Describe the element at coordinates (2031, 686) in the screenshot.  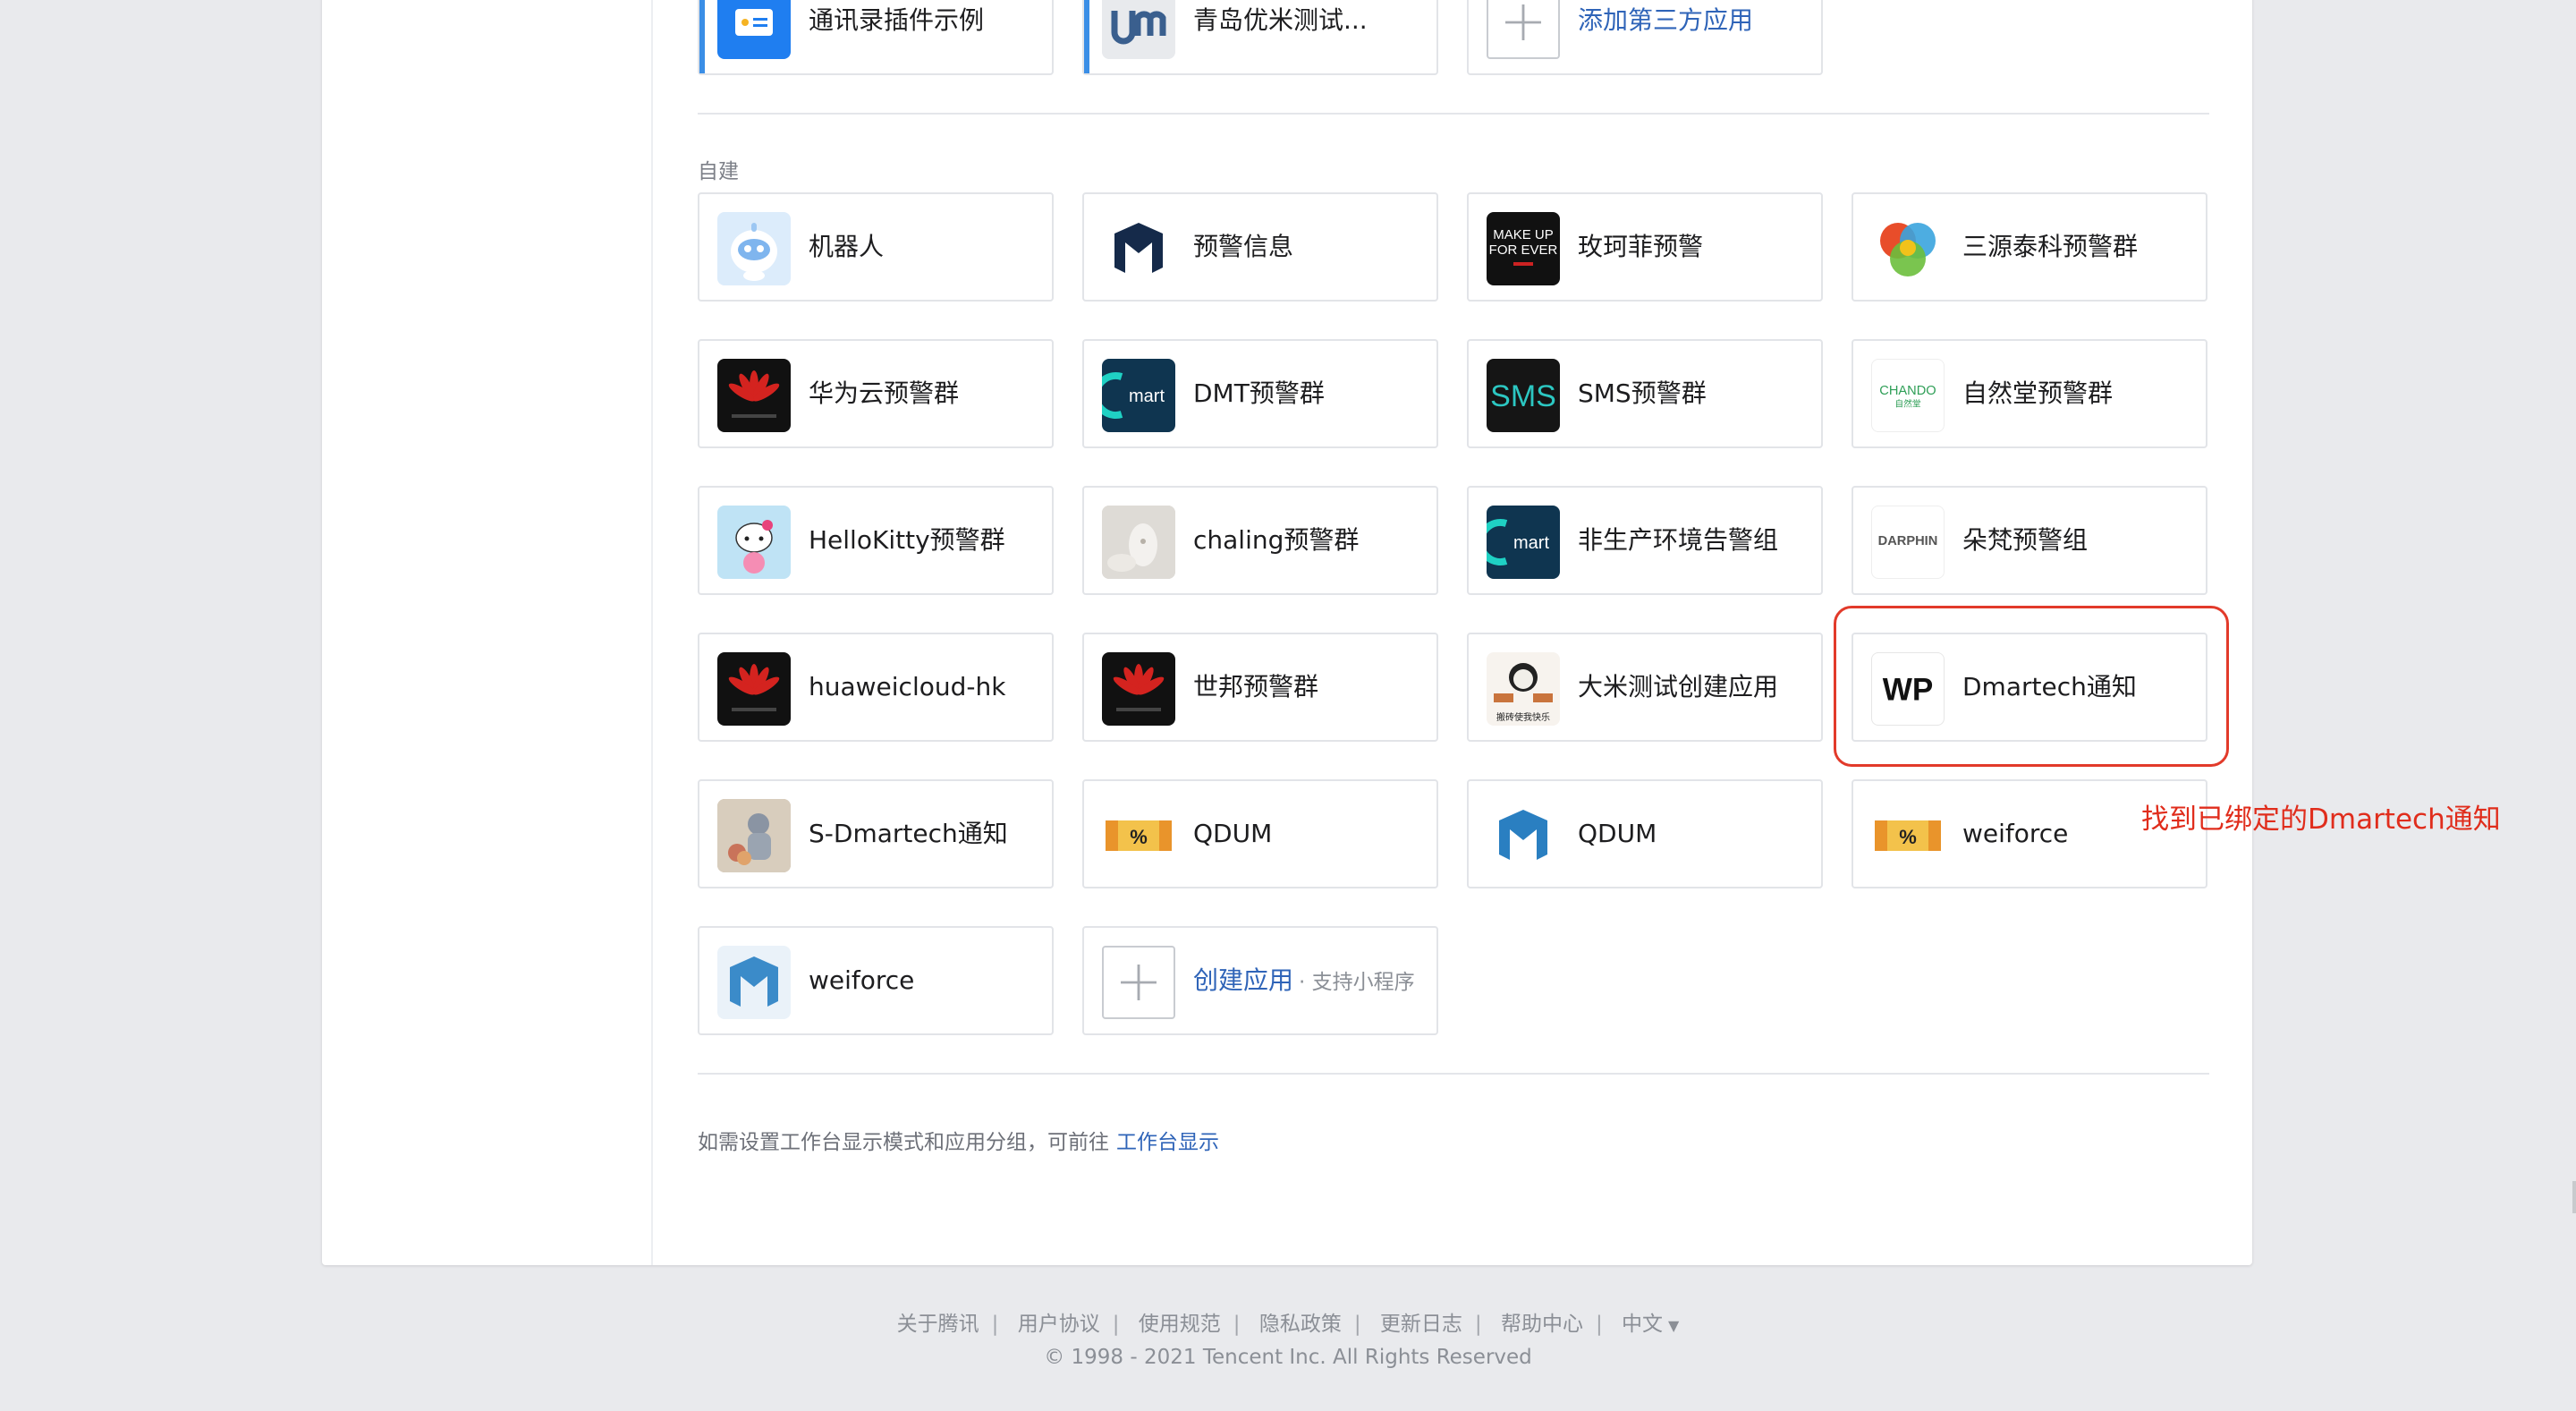
I see `annotation-highlight-box` at that location.